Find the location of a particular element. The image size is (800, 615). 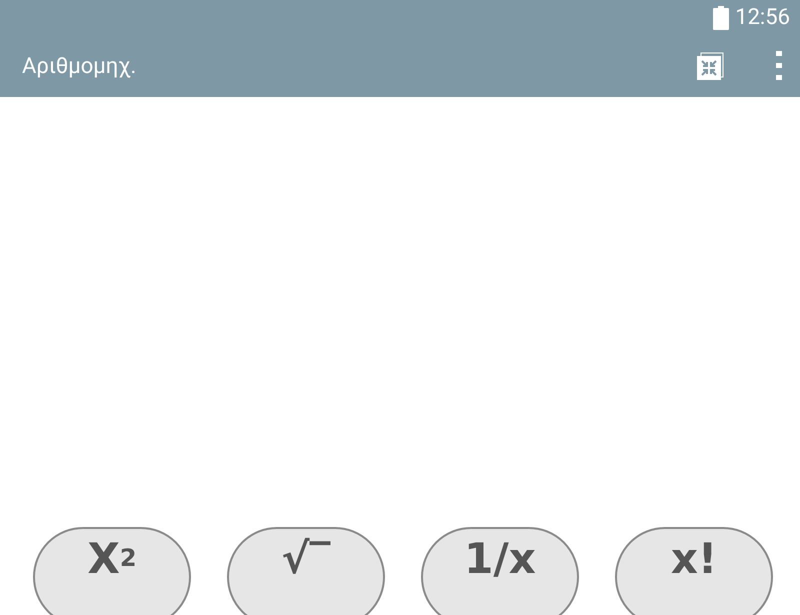

status-time: 12:56 is located at coordinates (762, 17).